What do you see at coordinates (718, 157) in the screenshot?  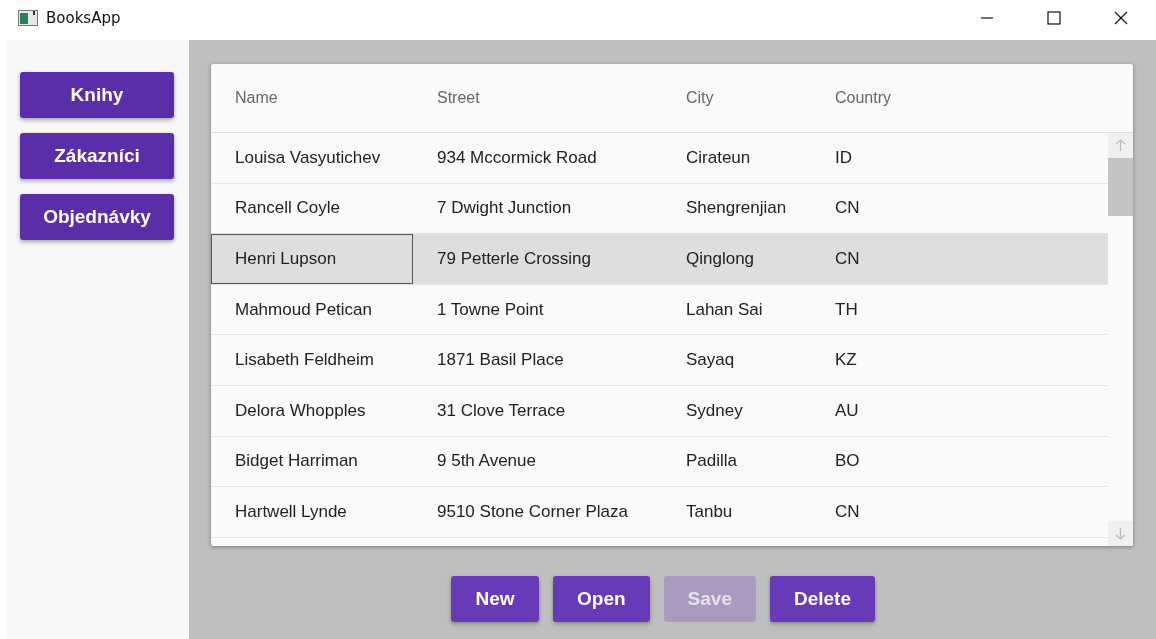 I see `table-cell-text: Cirateun` at bounding box center [718, 157].